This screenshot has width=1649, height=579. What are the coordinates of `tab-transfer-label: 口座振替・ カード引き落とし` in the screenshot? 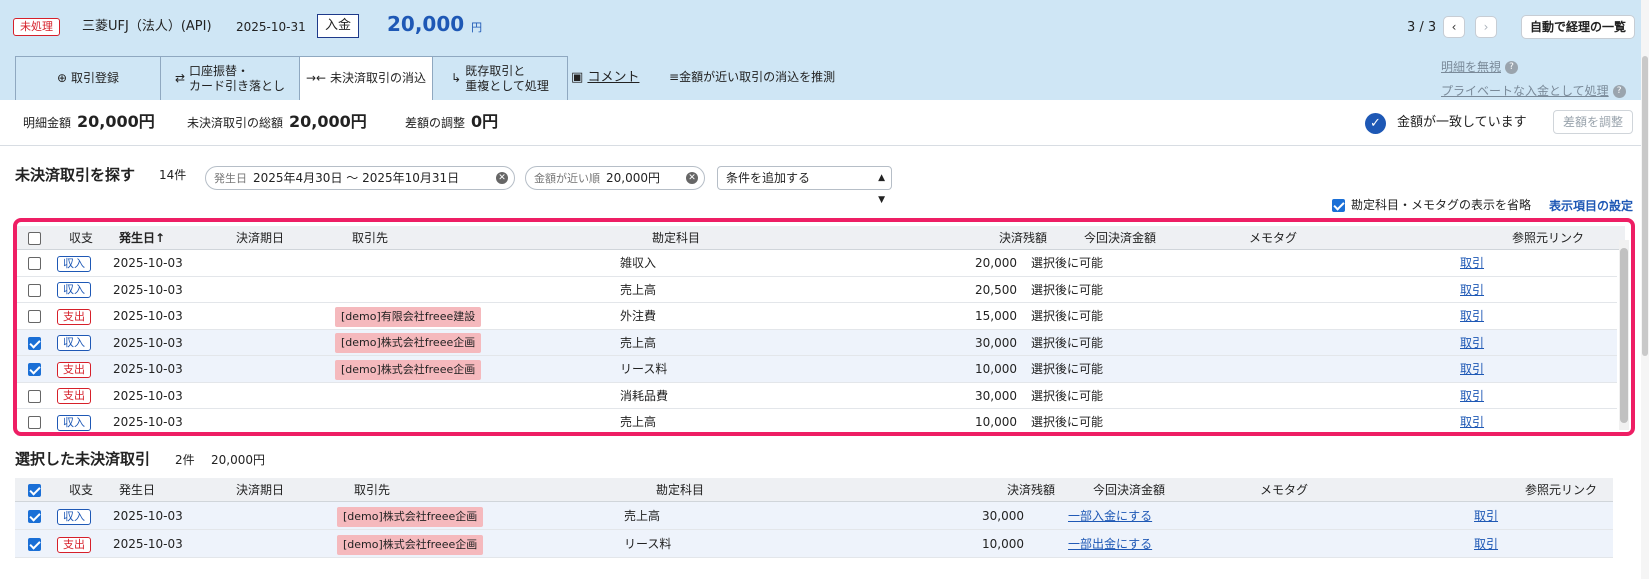 It's located at (237, 79).